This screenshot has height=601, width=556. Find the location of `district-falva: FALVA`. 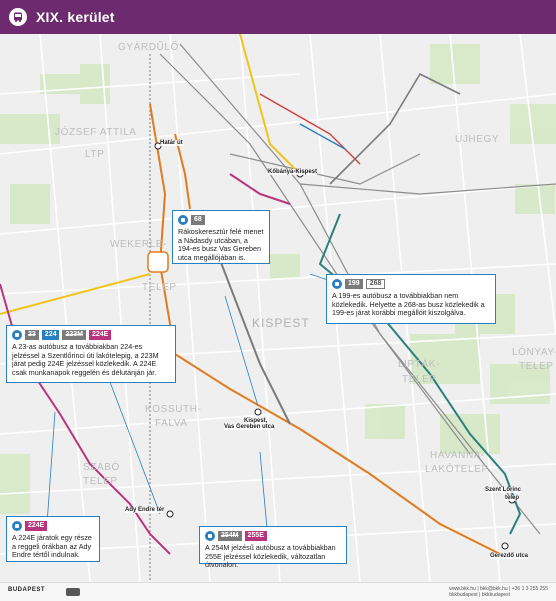

district-falva: FALVA is located at coordinates (171, 423).